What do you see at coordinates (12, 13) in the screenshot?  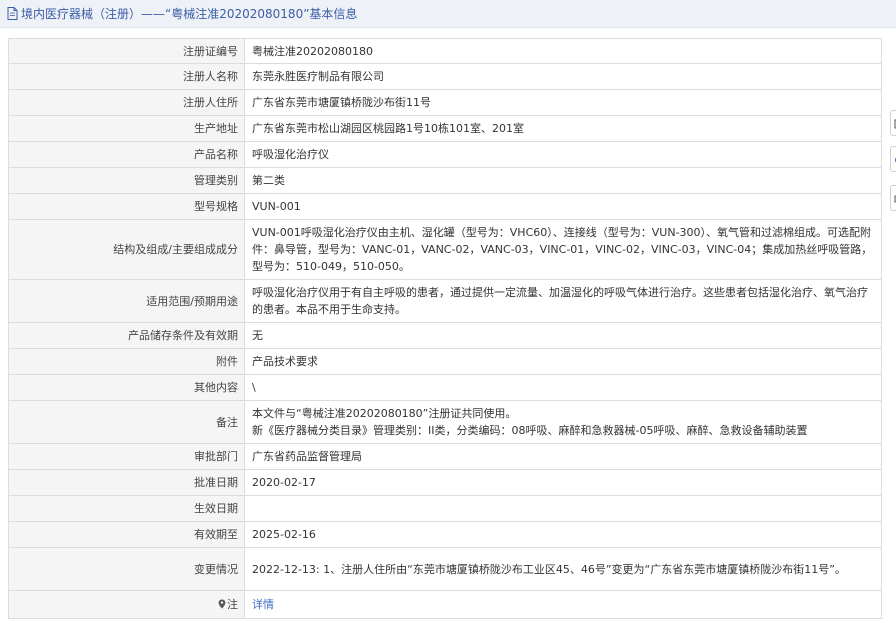 I see `document-icon` at bounding box center [12, 13].